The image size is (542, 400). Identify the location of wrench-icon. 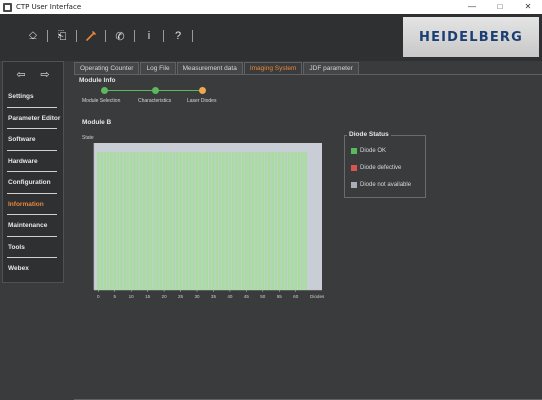
(91, 36).